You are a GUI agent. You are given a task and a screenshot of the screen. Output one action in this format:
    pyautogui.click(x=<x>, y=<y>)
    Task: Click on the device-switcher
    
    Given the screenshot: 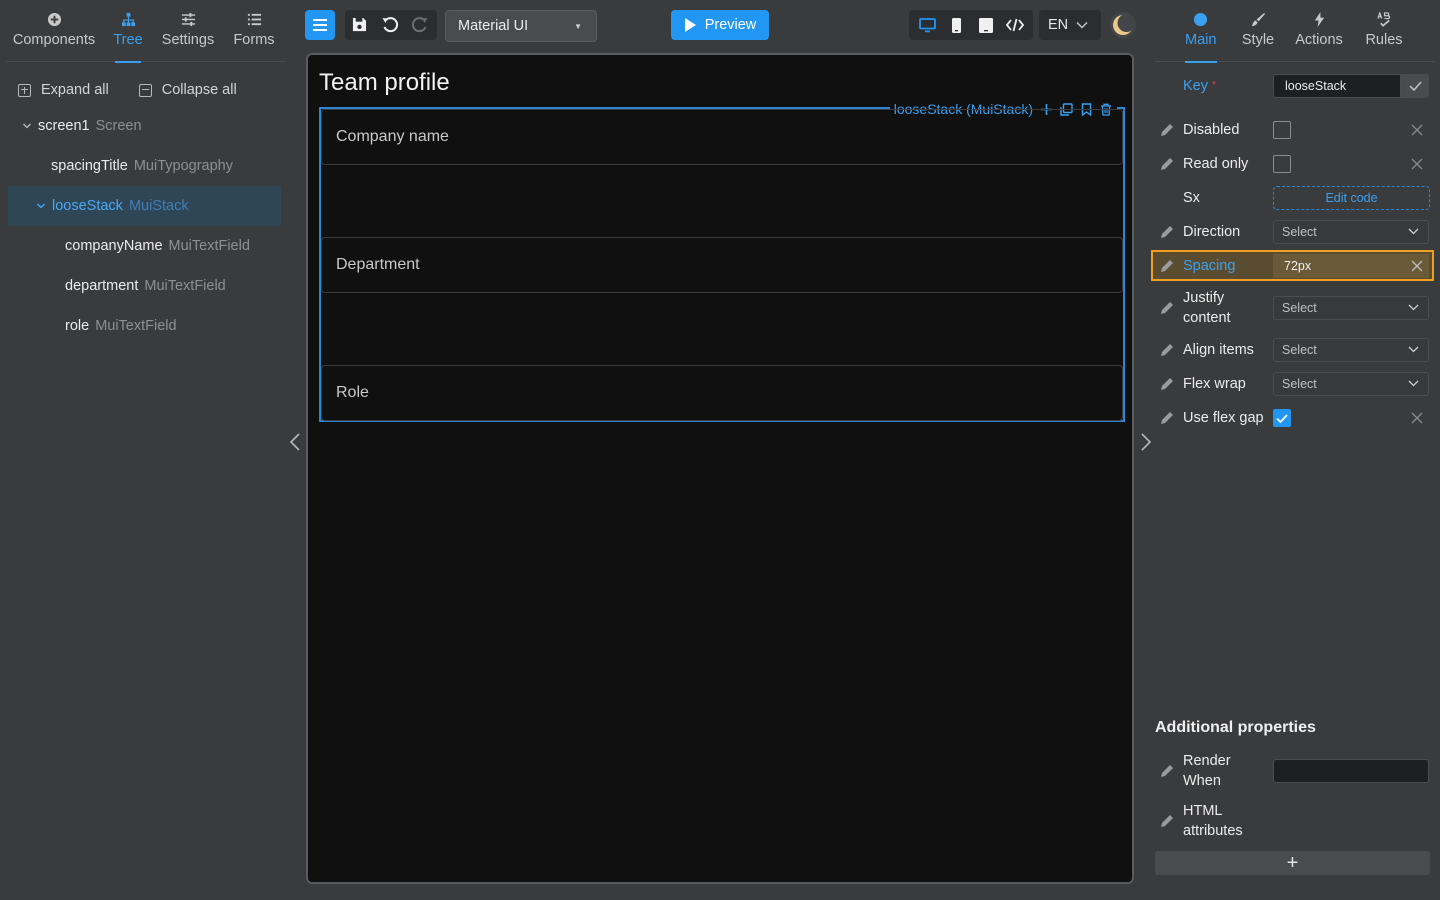 What is the action you would take?
    pyautogui.click(x=971, y=25)
    